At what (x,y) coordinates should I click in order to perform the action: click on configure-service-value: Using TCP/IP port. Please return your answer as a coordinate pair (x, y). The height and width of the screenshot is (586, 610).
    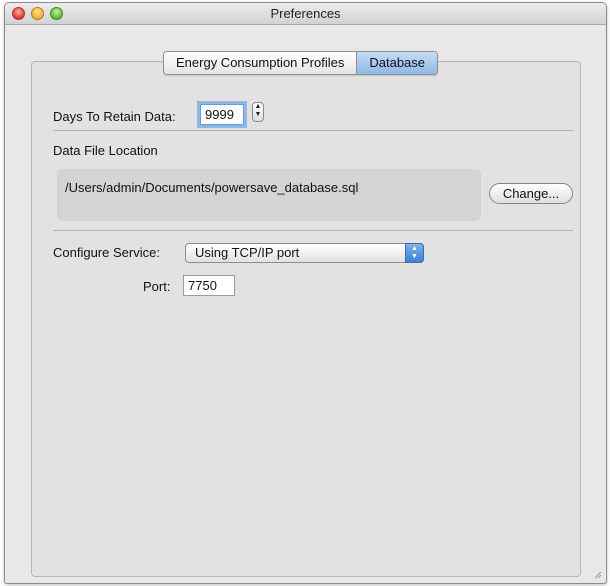
    Looking at the image, I should click on (247, 252).